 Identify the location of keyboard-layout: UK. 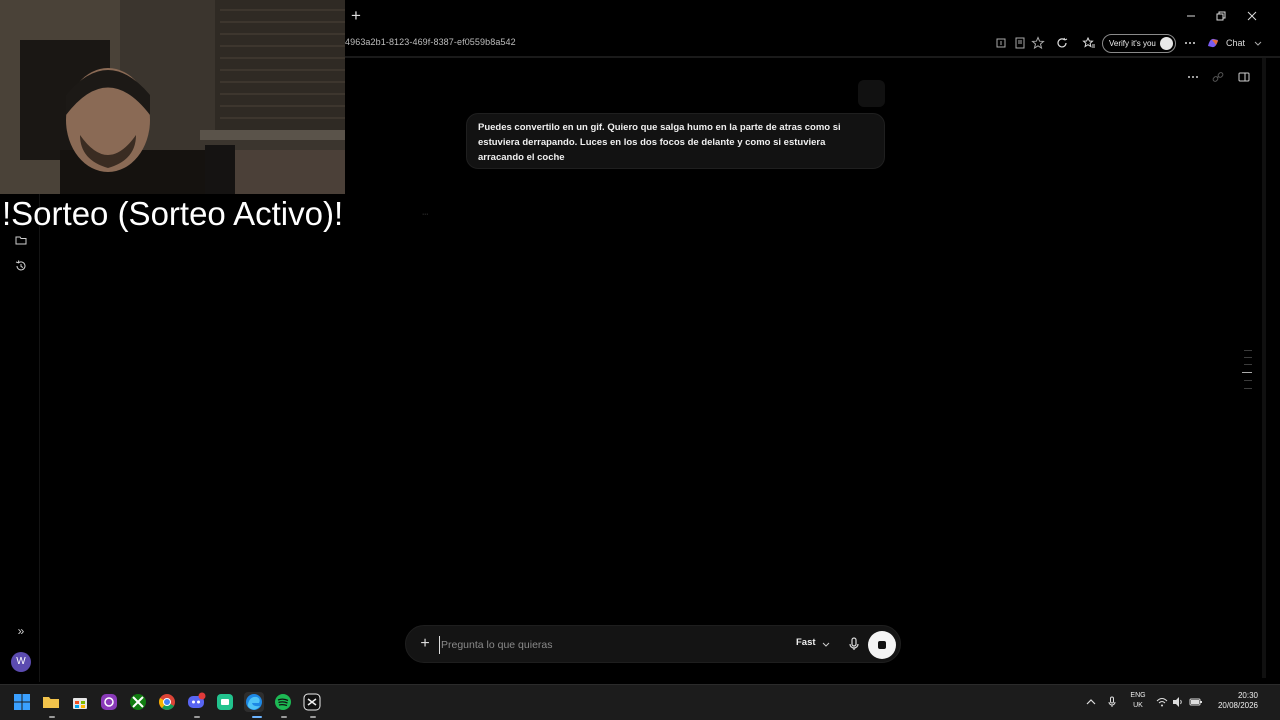
(1138, 705).